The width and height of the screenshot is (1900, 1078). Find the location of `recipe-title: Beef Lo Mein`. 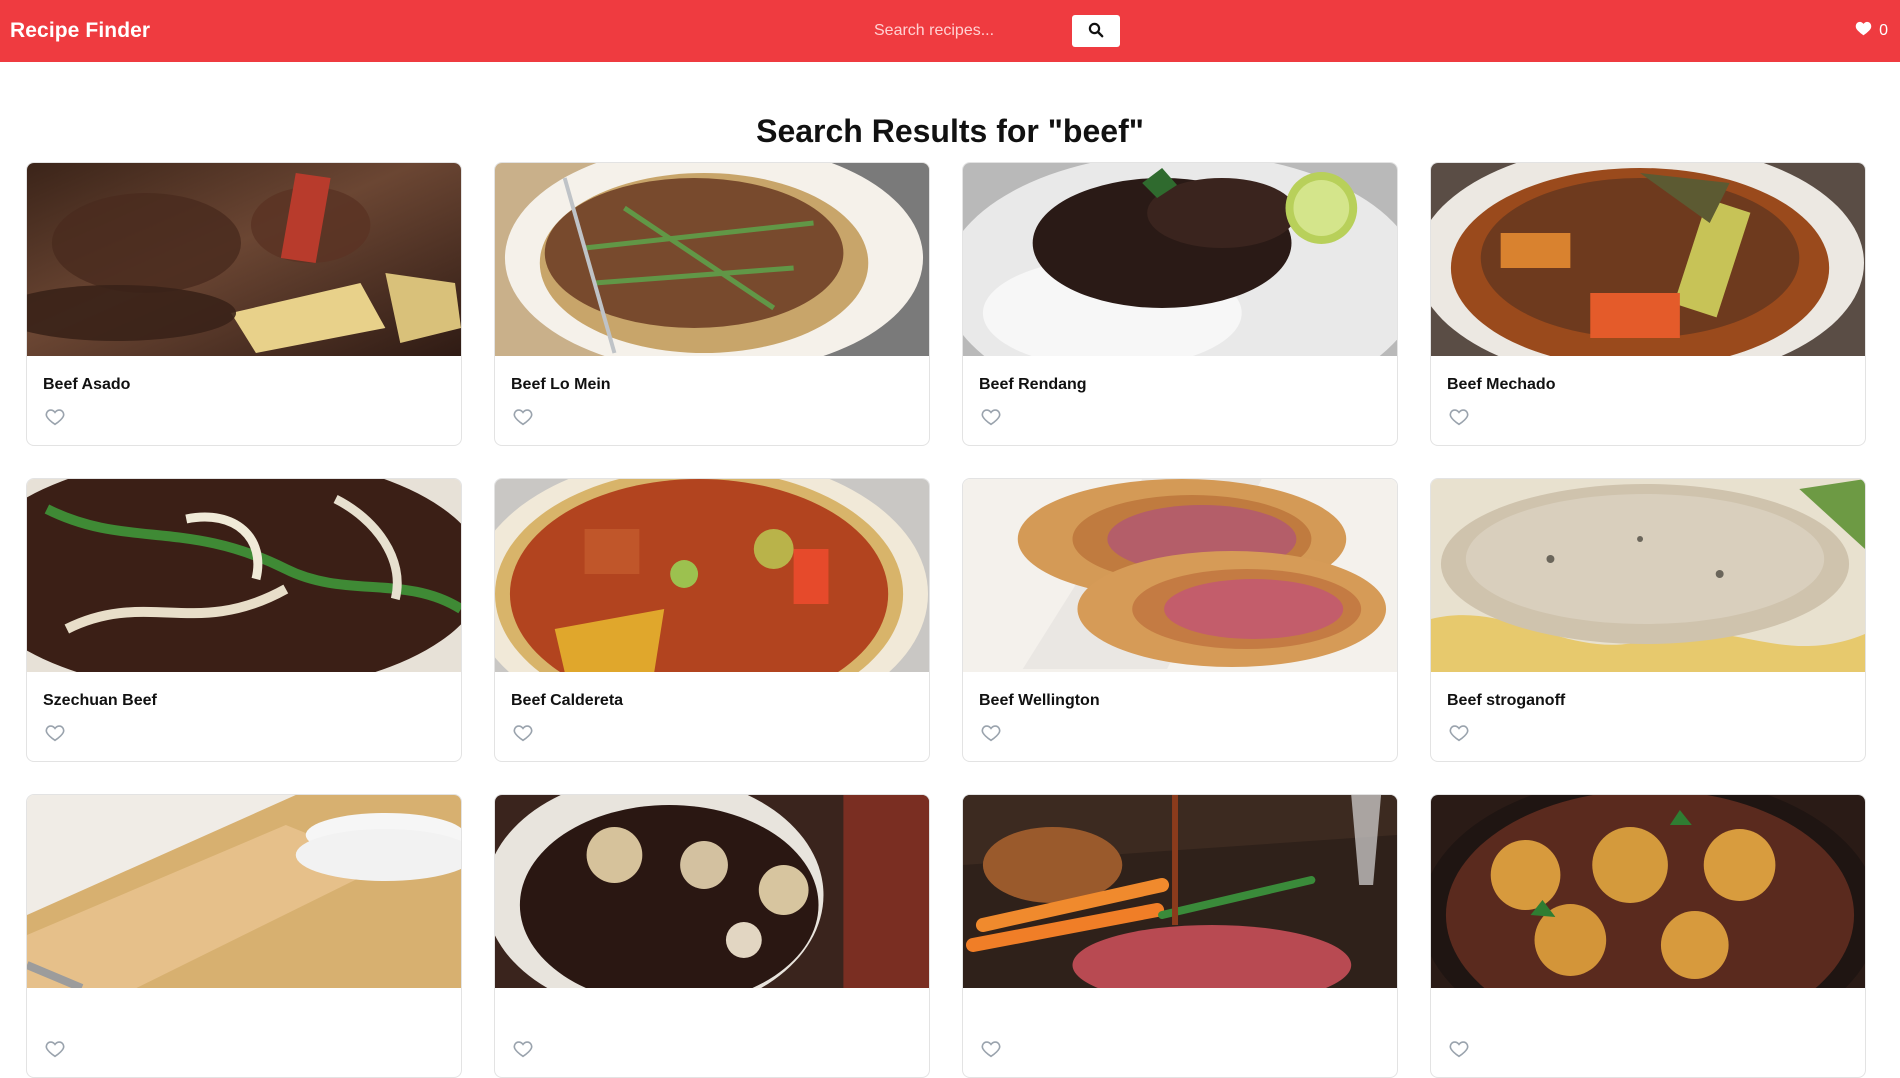

recipe-title: Beef Lo Mein is located at coordinates (712, 386).